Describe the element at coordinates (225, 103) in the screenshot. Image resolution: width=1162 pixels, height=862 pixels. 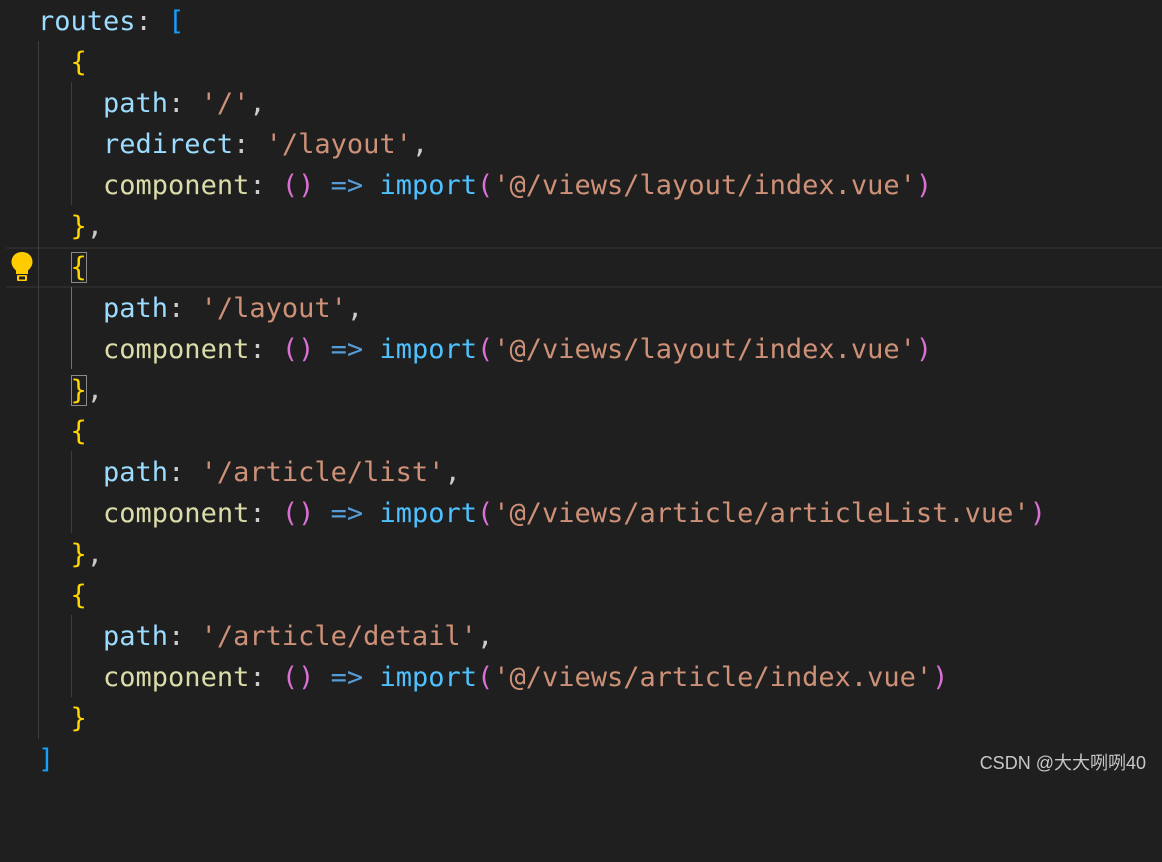
I see `token-string: '/'` at that location.